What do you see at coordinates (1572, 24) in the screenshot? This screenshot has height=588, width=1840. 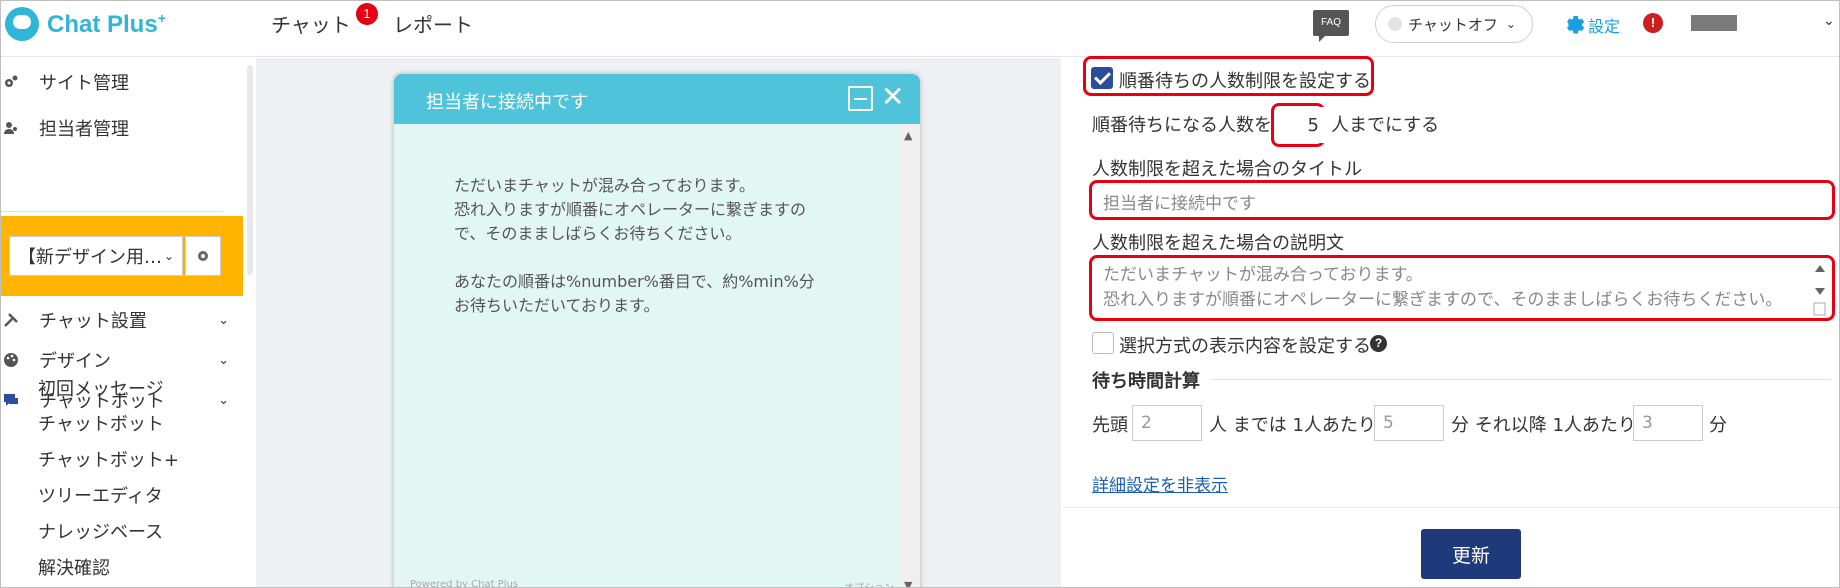 I see `gear-icon` at bounding box center [1572, 24].